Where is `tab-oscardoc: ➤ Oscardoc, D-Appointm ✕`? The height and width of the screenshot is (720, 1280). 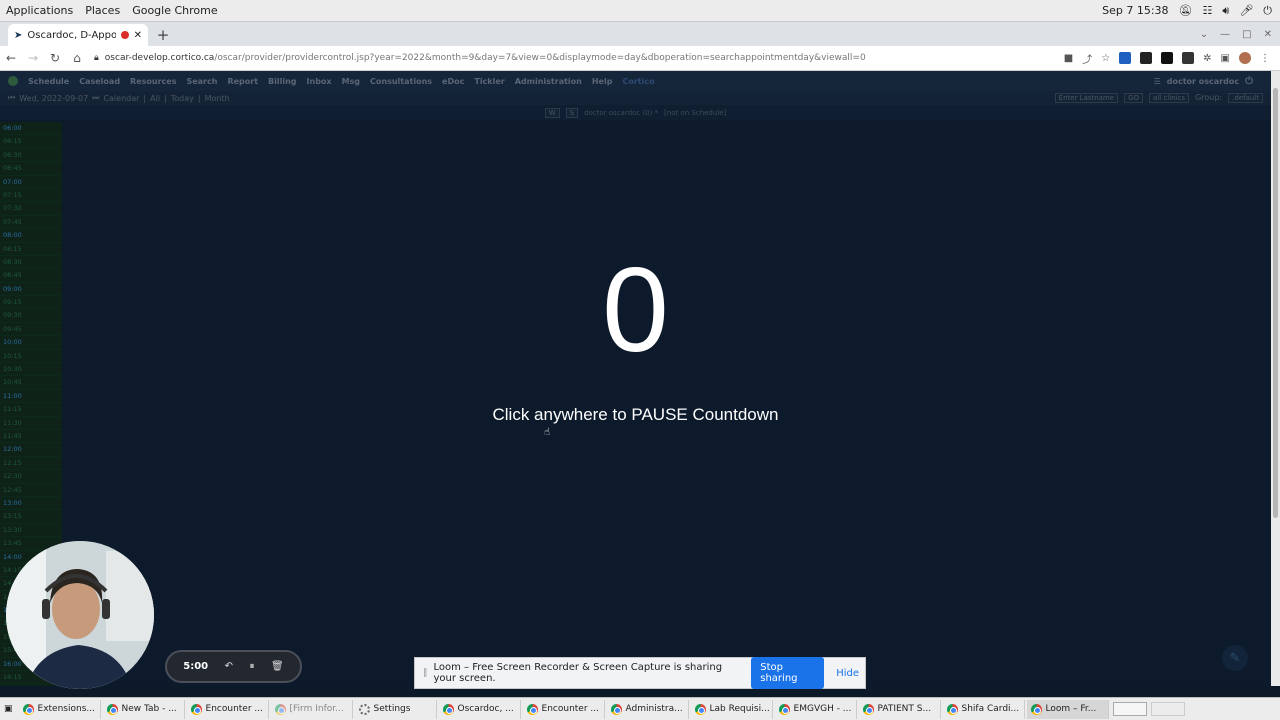
tab-oscardoc: ➤ Oscardoc, D-Appointm ✕ is located at coordinates (78, 35).